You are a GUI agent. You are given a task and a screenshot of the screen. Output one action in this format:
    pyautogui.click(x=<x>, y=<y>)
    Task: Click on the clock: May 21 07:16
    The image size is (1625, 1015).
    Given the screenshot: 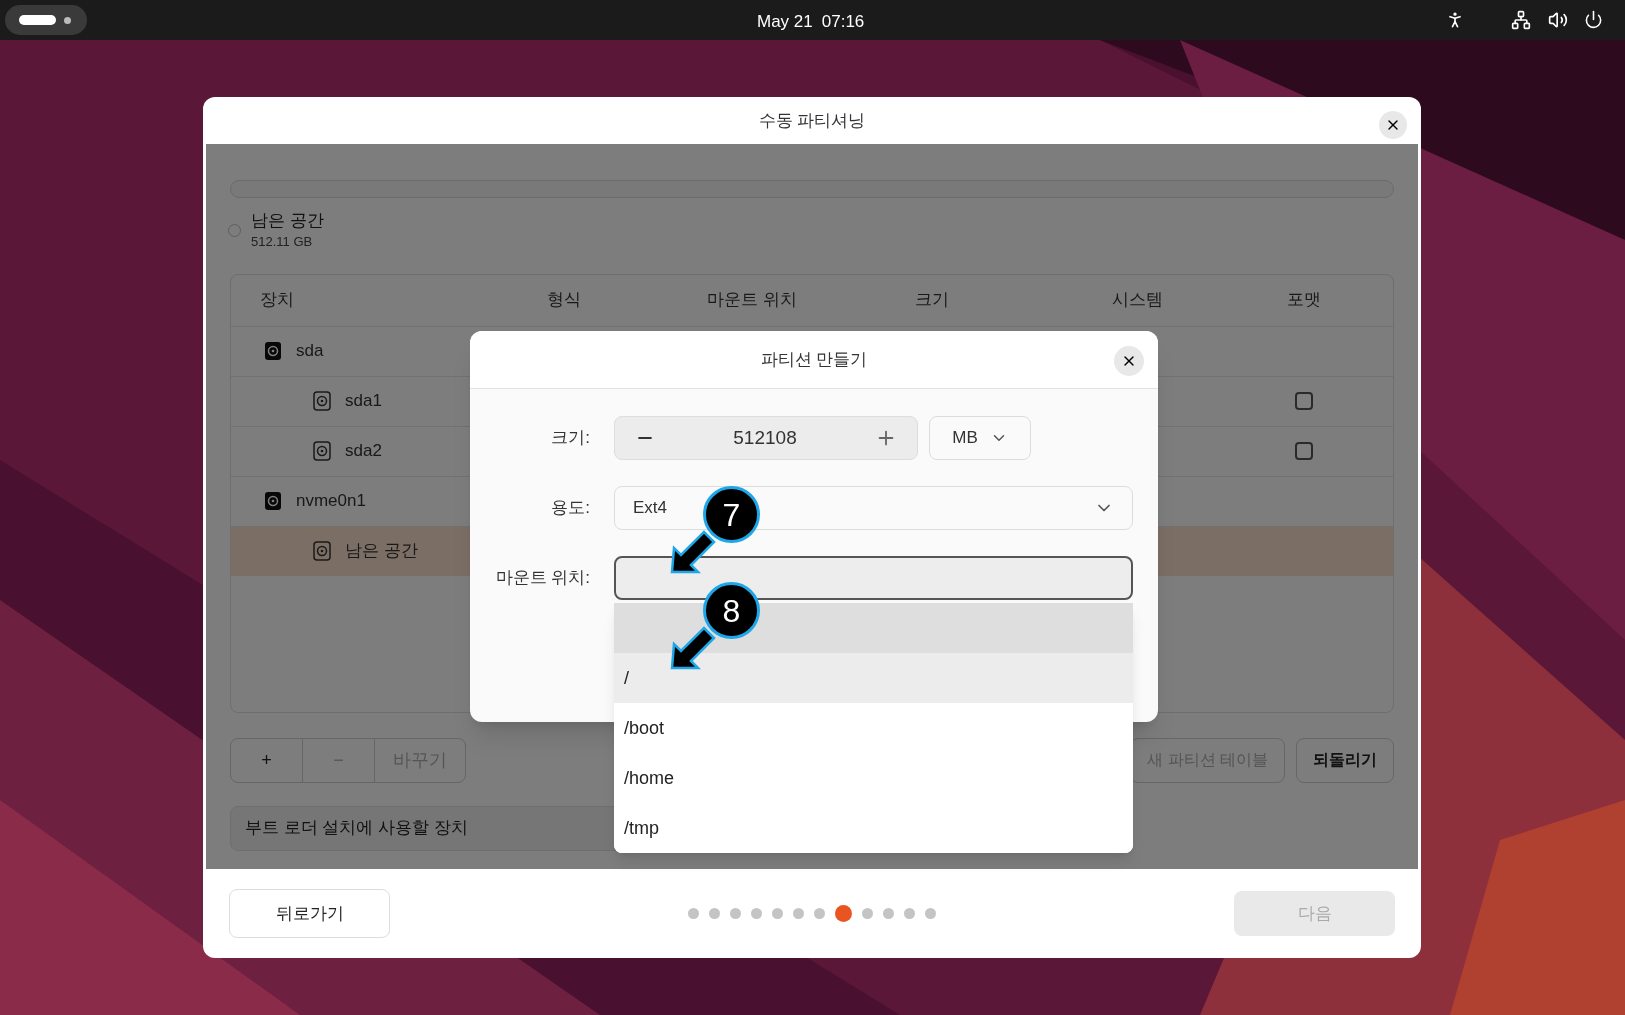 What is the action you would take?
    pyautogui.click(x=811, y=22)
    